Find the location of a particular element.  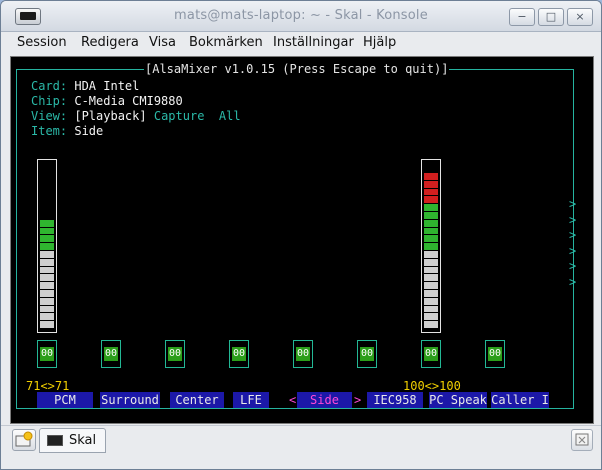

card-line: Card: HDA Intel is located at coordinates (85, 86).